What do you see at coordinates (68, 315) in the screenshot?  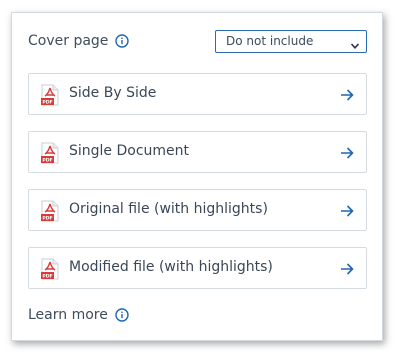 I see `learn-more-label: Learn more` at bounding box center [68, 315].